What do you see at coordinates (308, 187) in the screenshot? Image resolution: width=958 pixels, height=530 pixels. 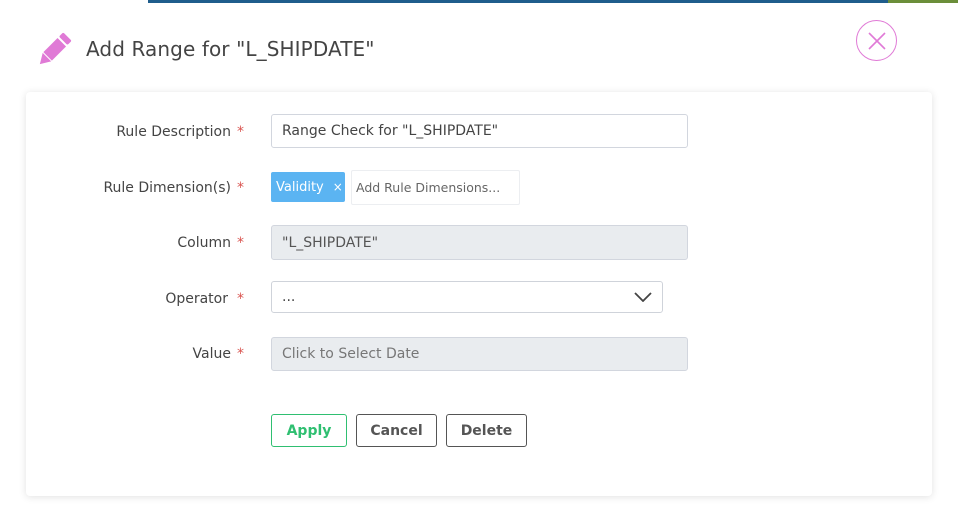 I see `dimension-tag-validity: Validity ×` at bounding box center [308, 187].